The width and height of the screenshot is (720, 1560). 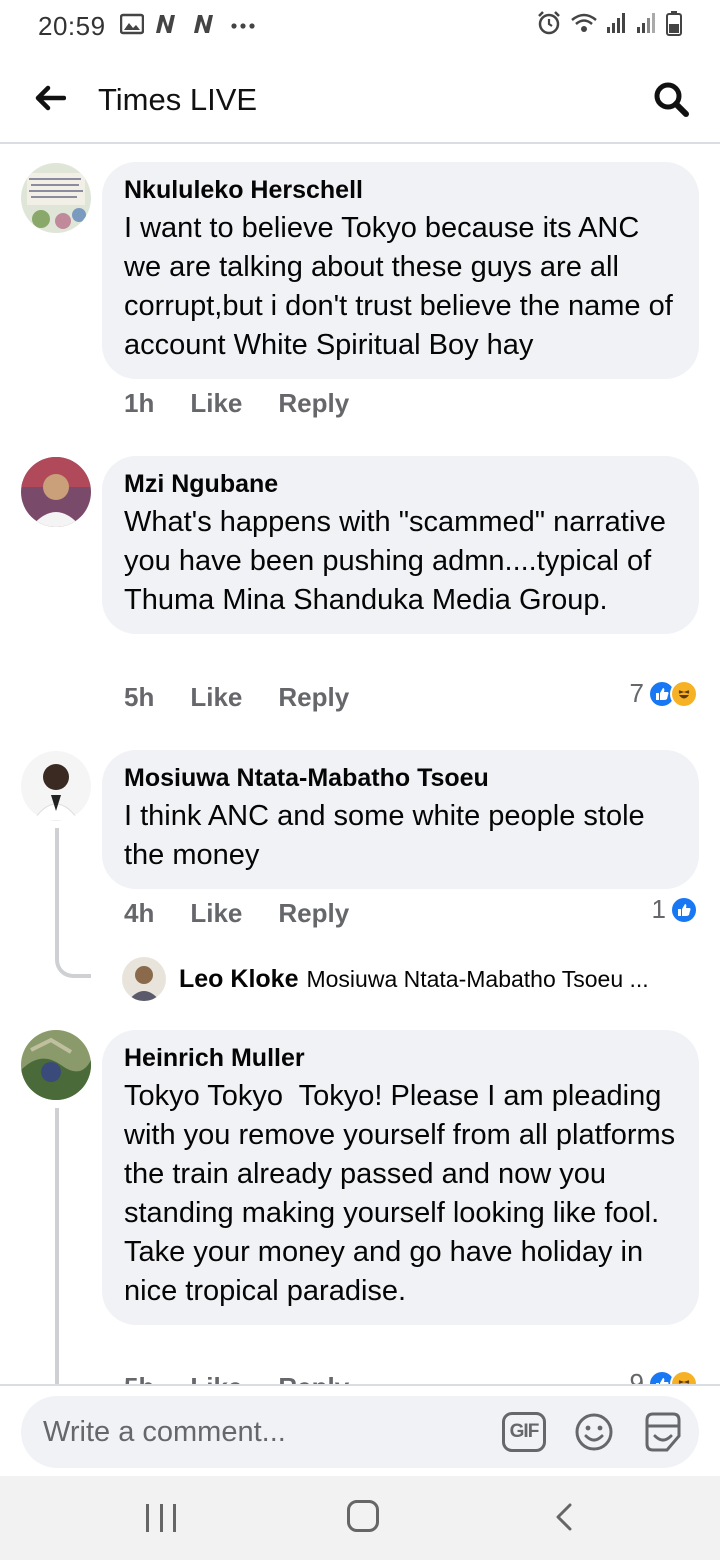 I want to click on app-header: Times LIVE, so click(x=360, y=98).